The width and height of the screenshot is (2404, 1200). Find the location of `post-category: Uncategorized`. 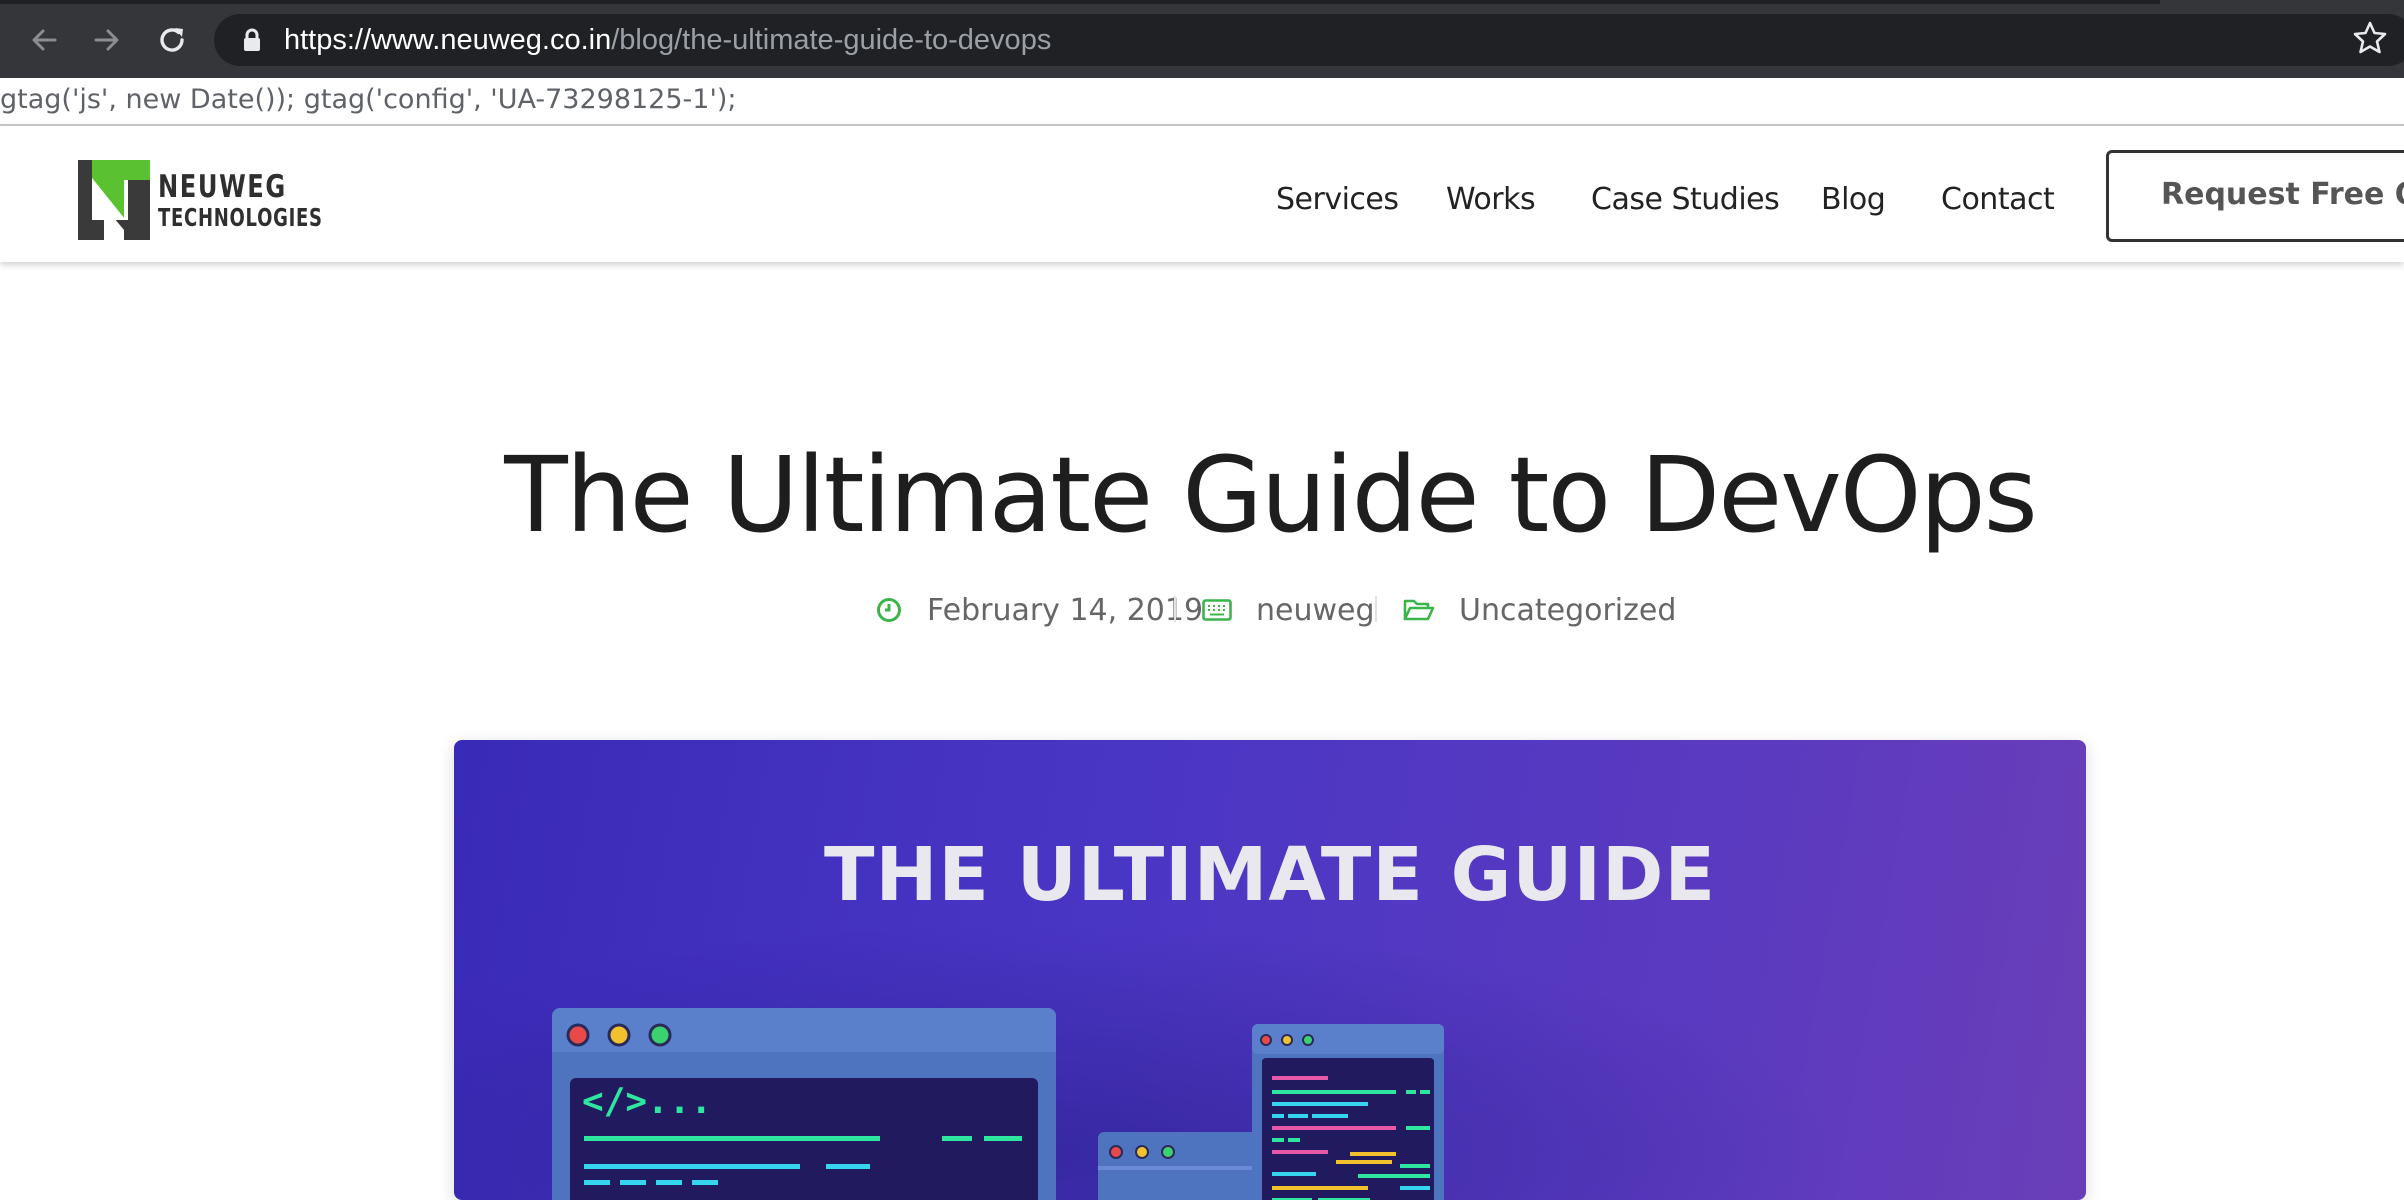

post-category: Uncategorized is located at coordinates (1539, 610).